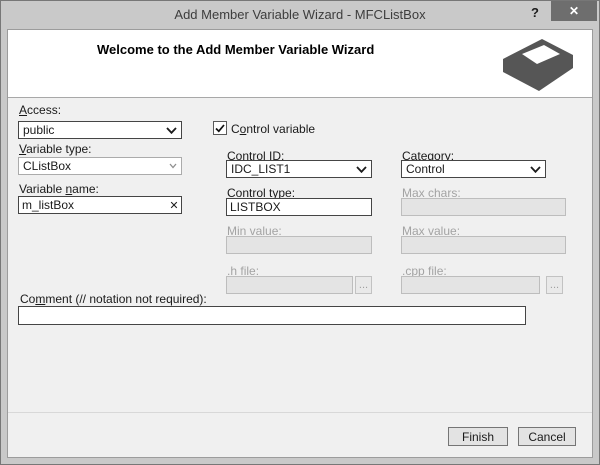 The width and height of the screenshot is (600, 465). What do you see at coordinates (59, 189) in the screenshot?
I see `variable-name-label: Variable name:` at bounding box center [59, 189].